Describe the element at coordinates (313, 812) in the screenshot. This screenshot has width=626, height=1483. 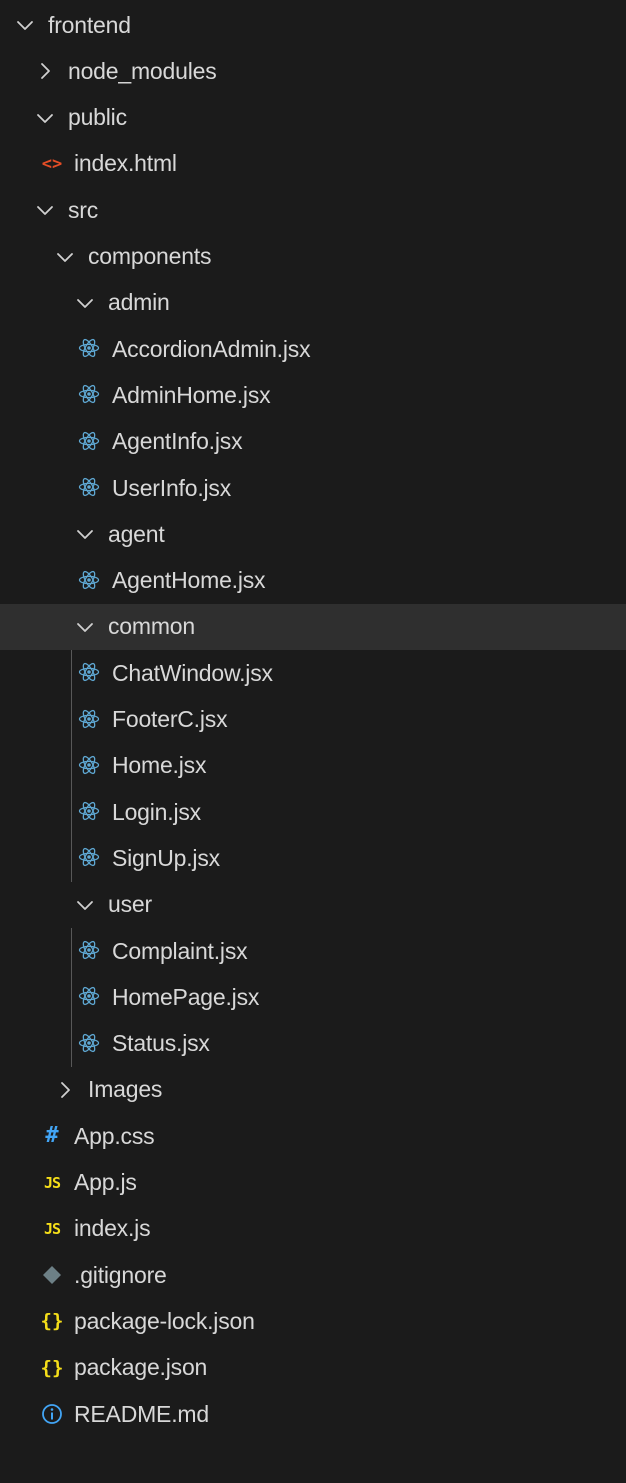
I see `tree-item-login-jsx: Login.jsx` at that location.